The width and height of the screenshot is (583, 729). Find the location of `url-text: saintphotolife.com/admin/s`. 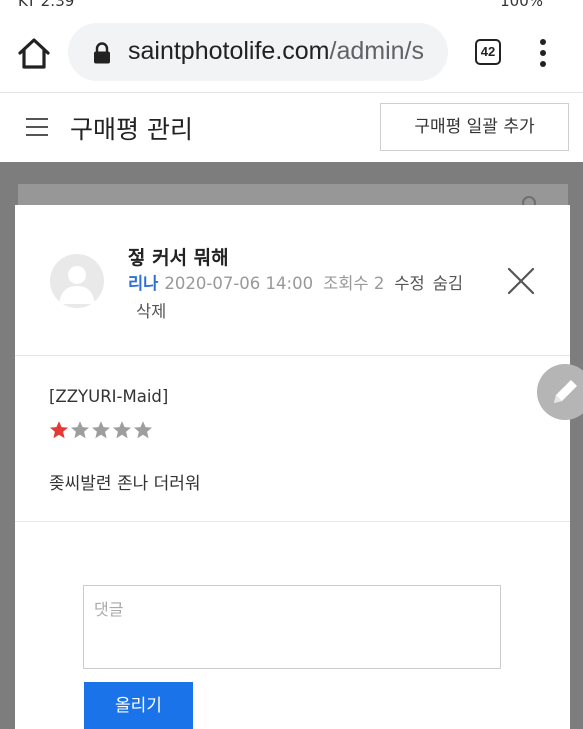

url-text: saintphotolife.com/admin/s is located at coordinates (276, 51).